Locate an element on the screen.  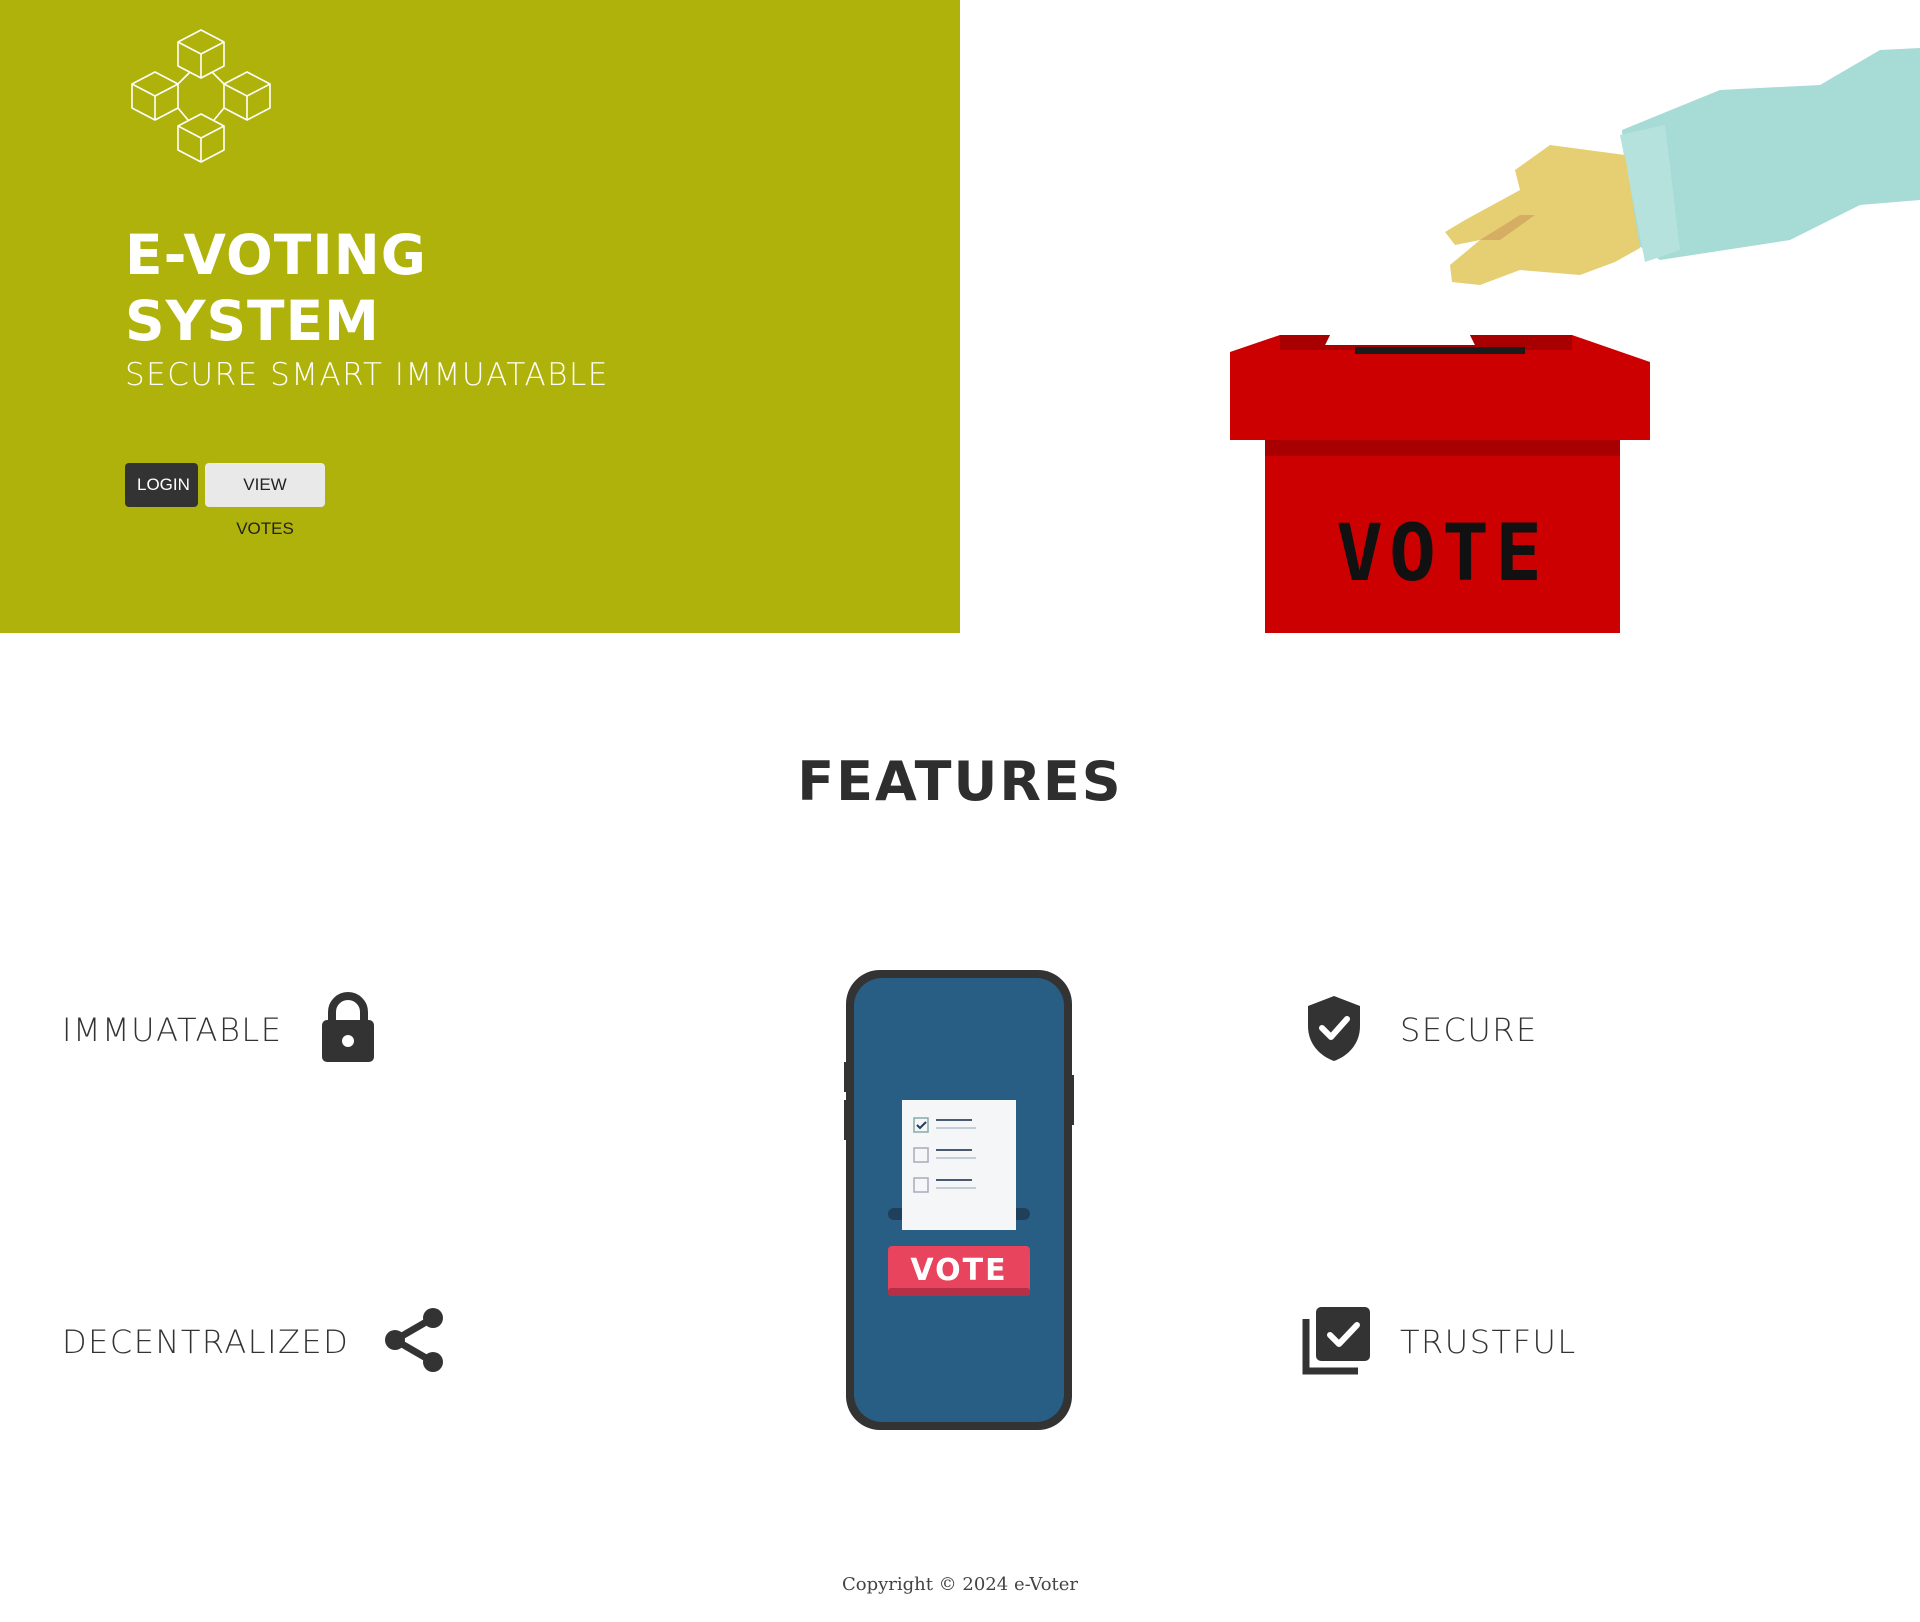
feature-immutable: IMMUATABLE is located at coordinates (219, 1030).